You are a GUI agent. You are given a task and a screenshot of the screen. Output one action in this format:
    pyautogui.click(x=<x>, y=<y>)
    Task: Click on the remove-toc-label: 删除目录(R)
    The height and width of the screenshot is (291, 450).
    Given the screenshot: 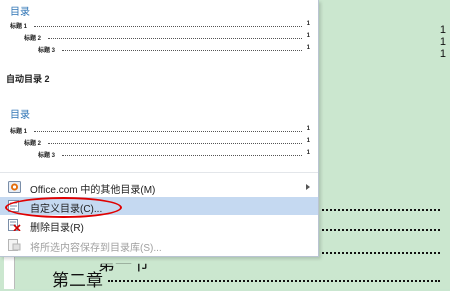 What is the action you would take?
    pyautogui.click(x=57, y=228)
    